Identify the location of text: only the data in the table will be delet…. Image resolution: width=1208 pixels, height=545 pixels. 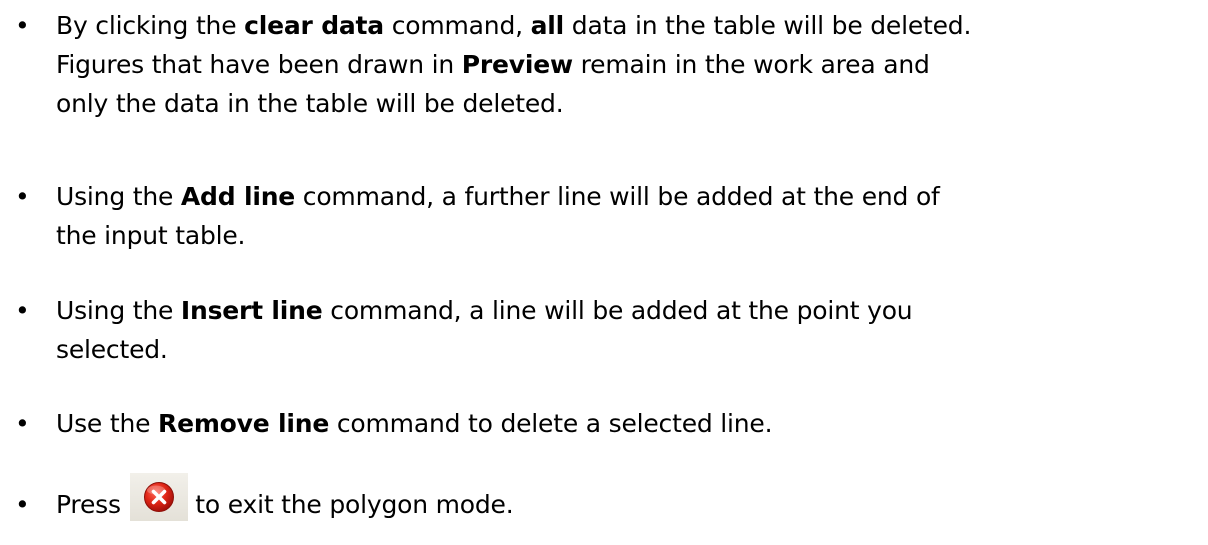
(310, 103).